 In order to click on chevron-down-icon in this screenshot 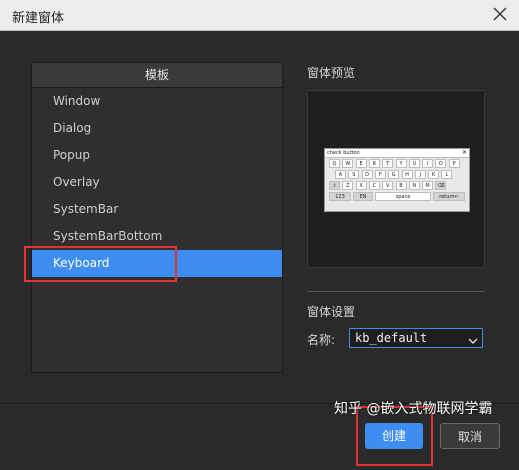, I will do `click(473, 342)`.